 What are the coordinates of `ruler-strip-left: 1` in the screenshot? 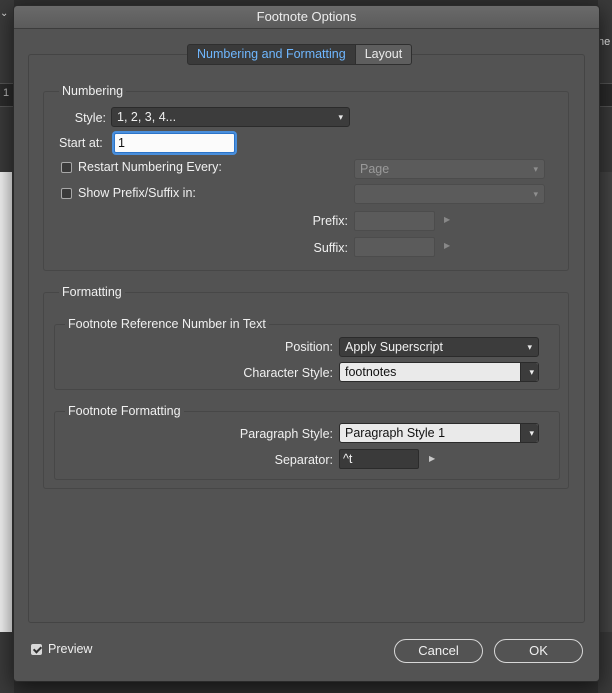 It's located at (7, 95).